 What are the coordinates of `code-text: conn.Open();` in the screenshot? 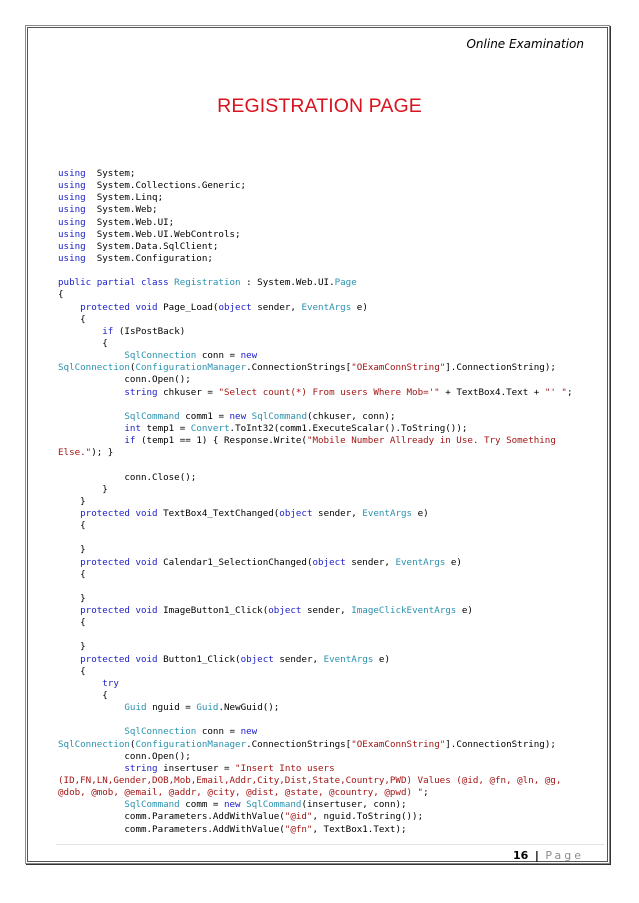 It's located at (124, 756).